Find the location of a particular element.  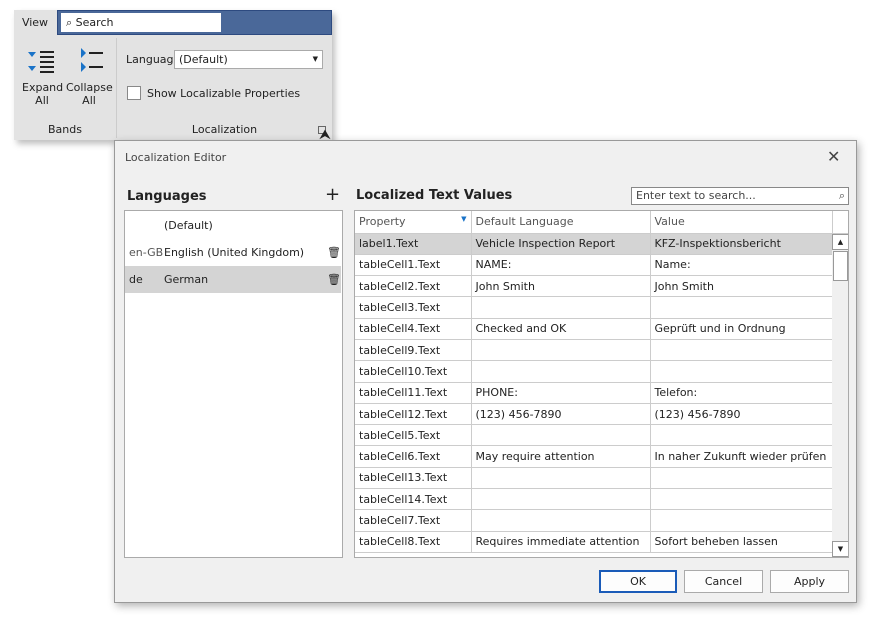

property-cell: tableCell12.Text is located at coordinates (413, 414).